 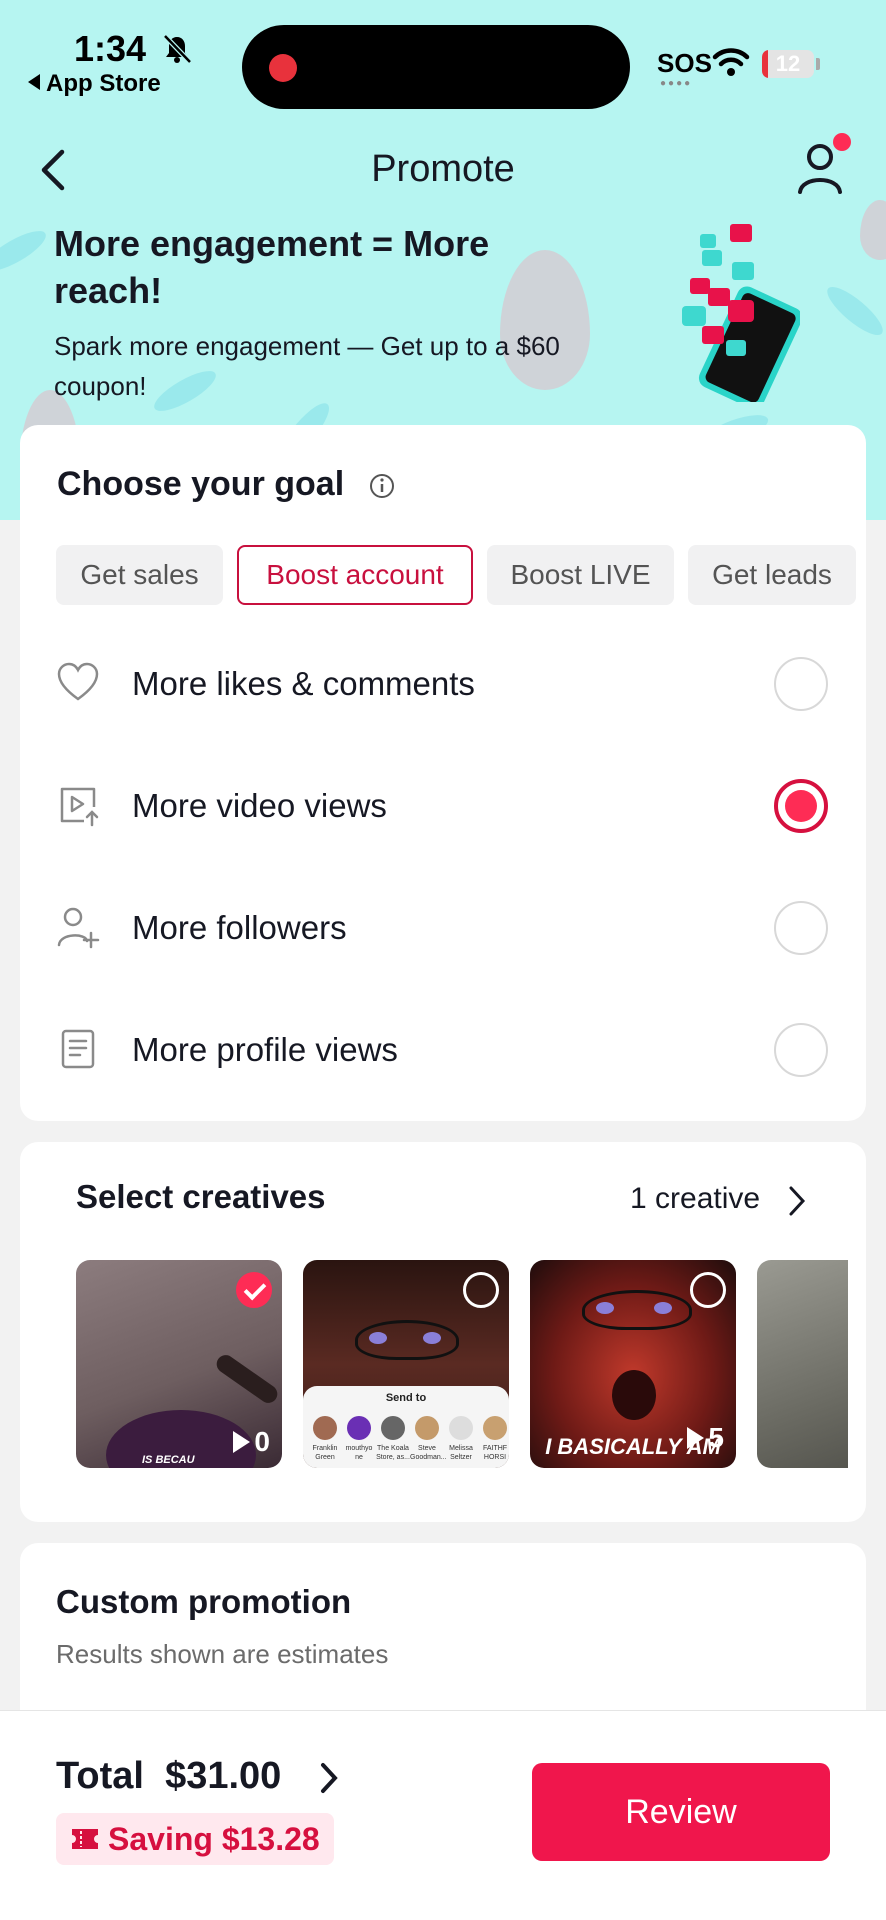 What do you see at coordinates (443, 927) in the screenshot?
I see `goal-option-followers: More followers` at bounding box center [443, 927].